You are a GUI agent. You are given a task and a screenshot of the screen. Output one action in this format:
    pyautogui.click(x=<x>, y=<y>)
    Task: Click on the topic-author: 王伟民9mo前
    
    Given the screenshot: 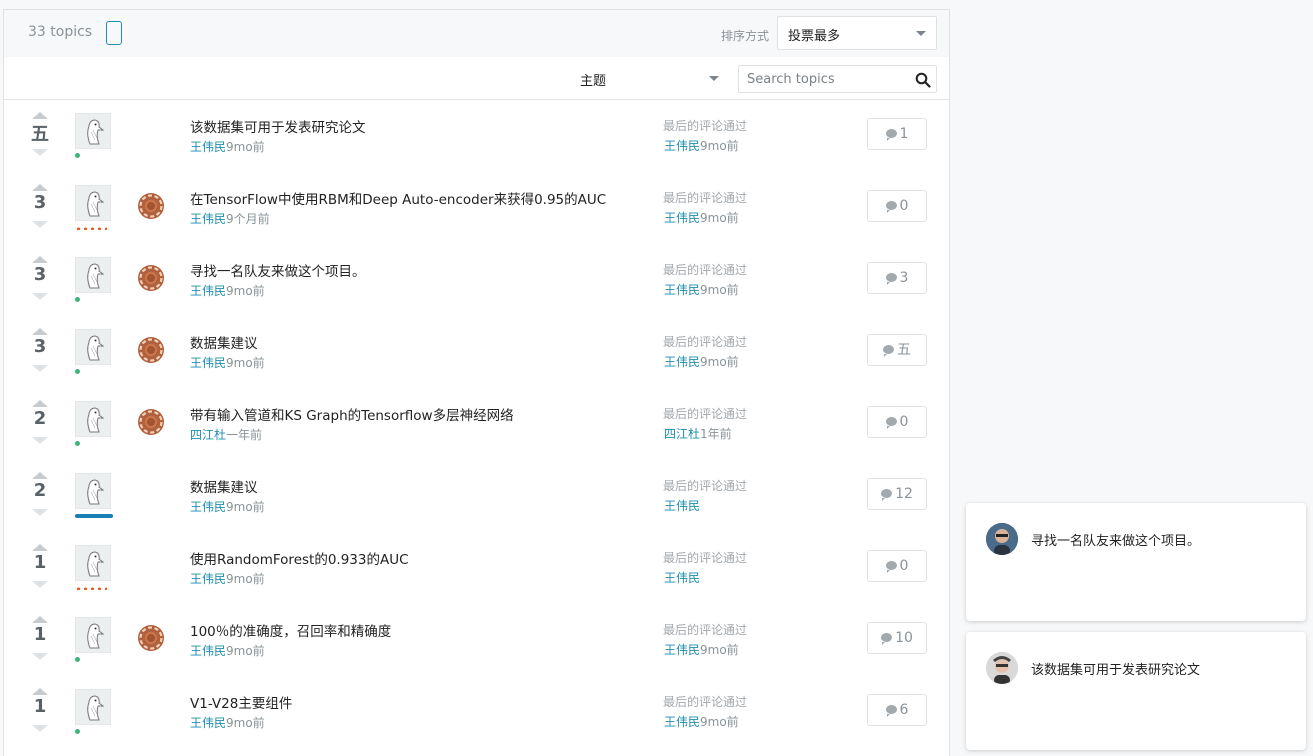 What is the action you would take?
    pyautogui.click(x=227, y=578)
    